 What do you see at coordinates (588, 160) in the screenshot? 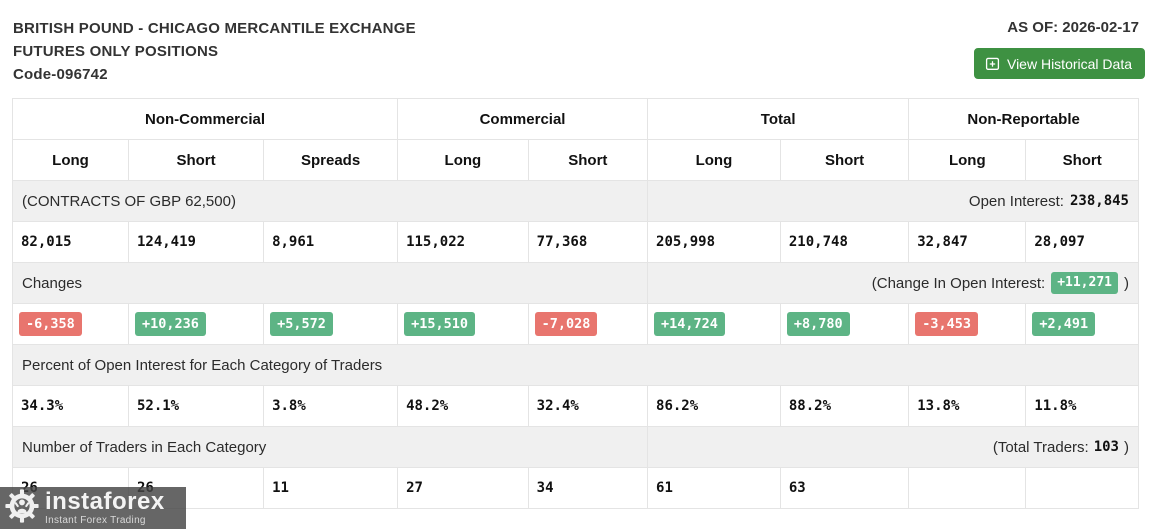
I see `col-c-short: Short` at bounding box center [588, 160].